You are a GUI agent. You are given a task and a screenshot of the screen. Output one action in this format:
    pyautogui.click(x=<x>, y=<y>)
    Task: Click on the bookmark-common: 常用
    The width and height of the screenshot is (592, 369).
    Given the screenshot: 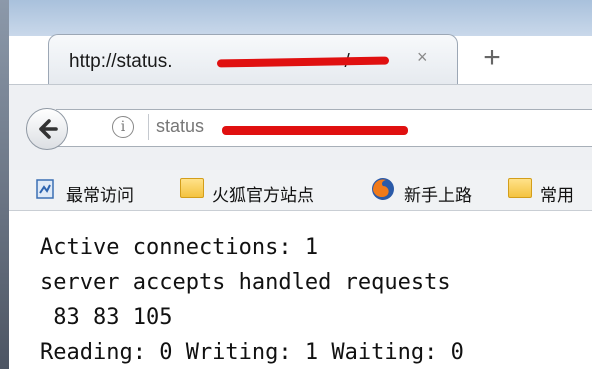 What is the action you would take?
    pyautogui.click(x=557, y=193)
    